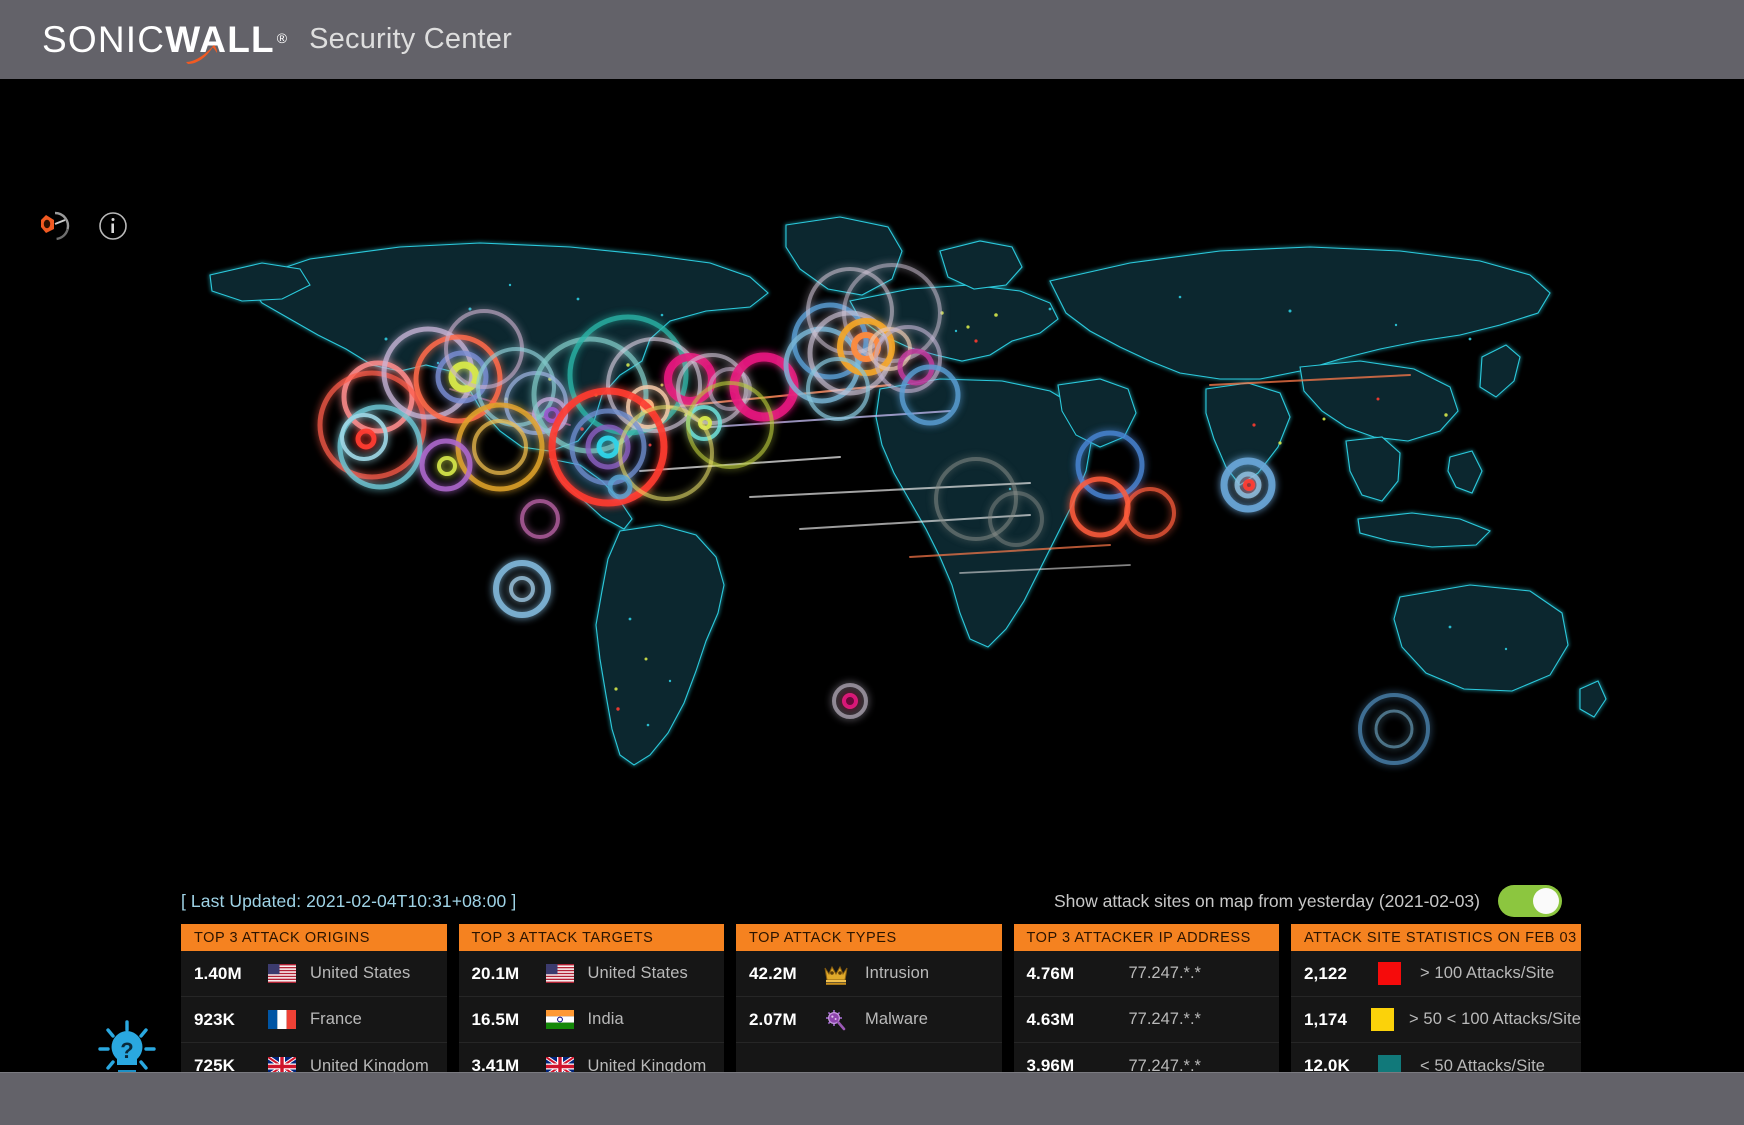 The width and height of the screenshot is (1744, 1125). What do you see at coordinates (1546, 901) in the screenshot?
I see `toggle-knob` at bounding box center [1546, 901].